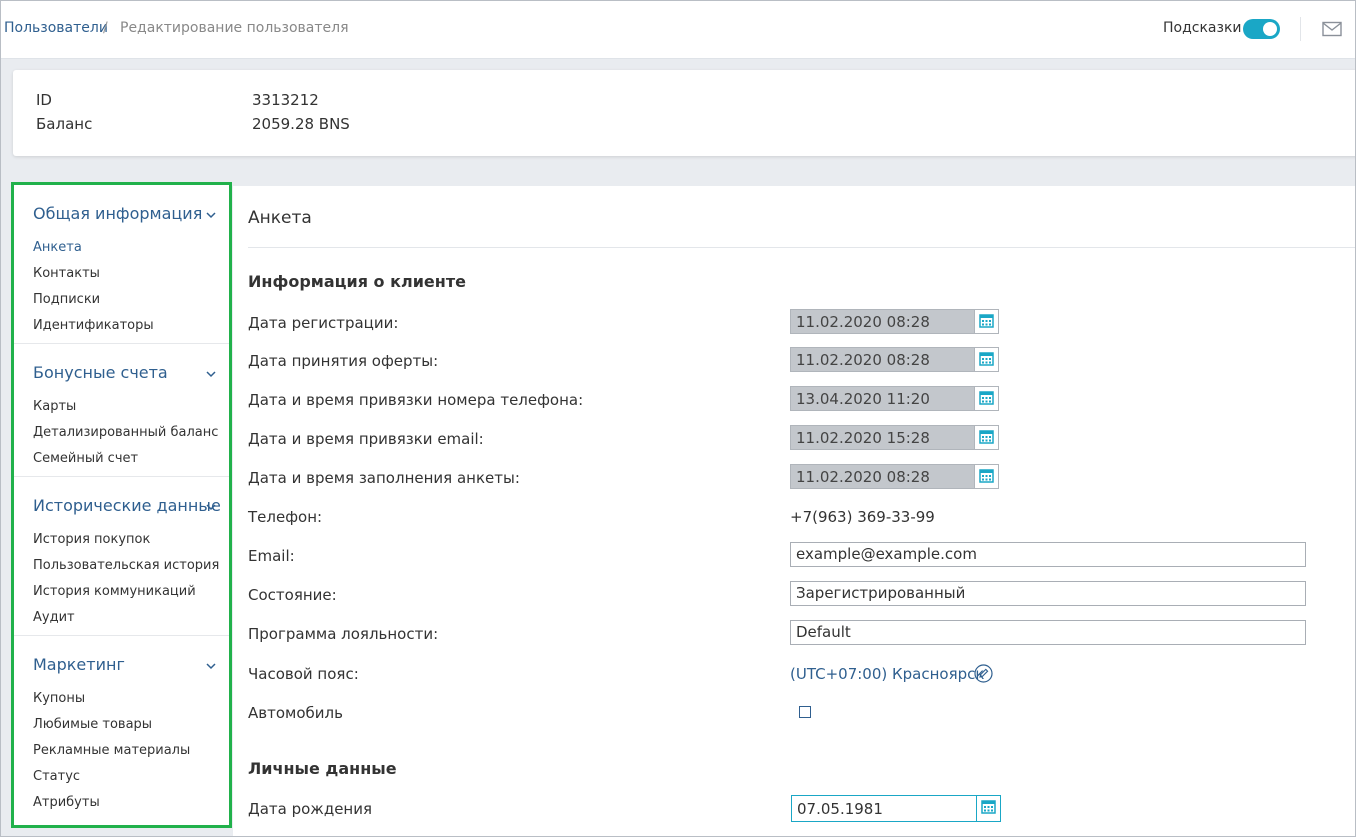 This screenshot has height=837, width=1356. What do you see at coordinates (840, 809) in the screenshot?
I see `birth-date-value: 07.05.1981` at bounding box center [840, 809].